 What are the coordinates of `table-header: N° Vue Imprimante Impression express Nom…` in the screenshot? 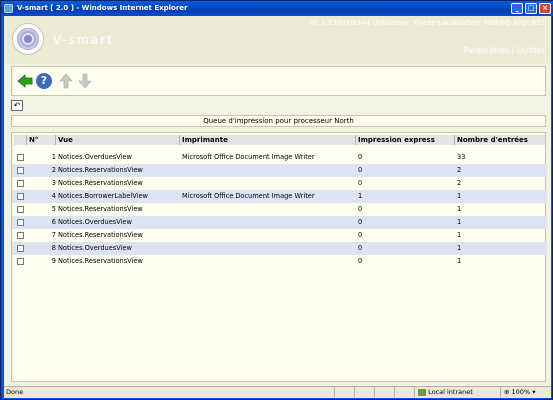 It's located at (279, 140).